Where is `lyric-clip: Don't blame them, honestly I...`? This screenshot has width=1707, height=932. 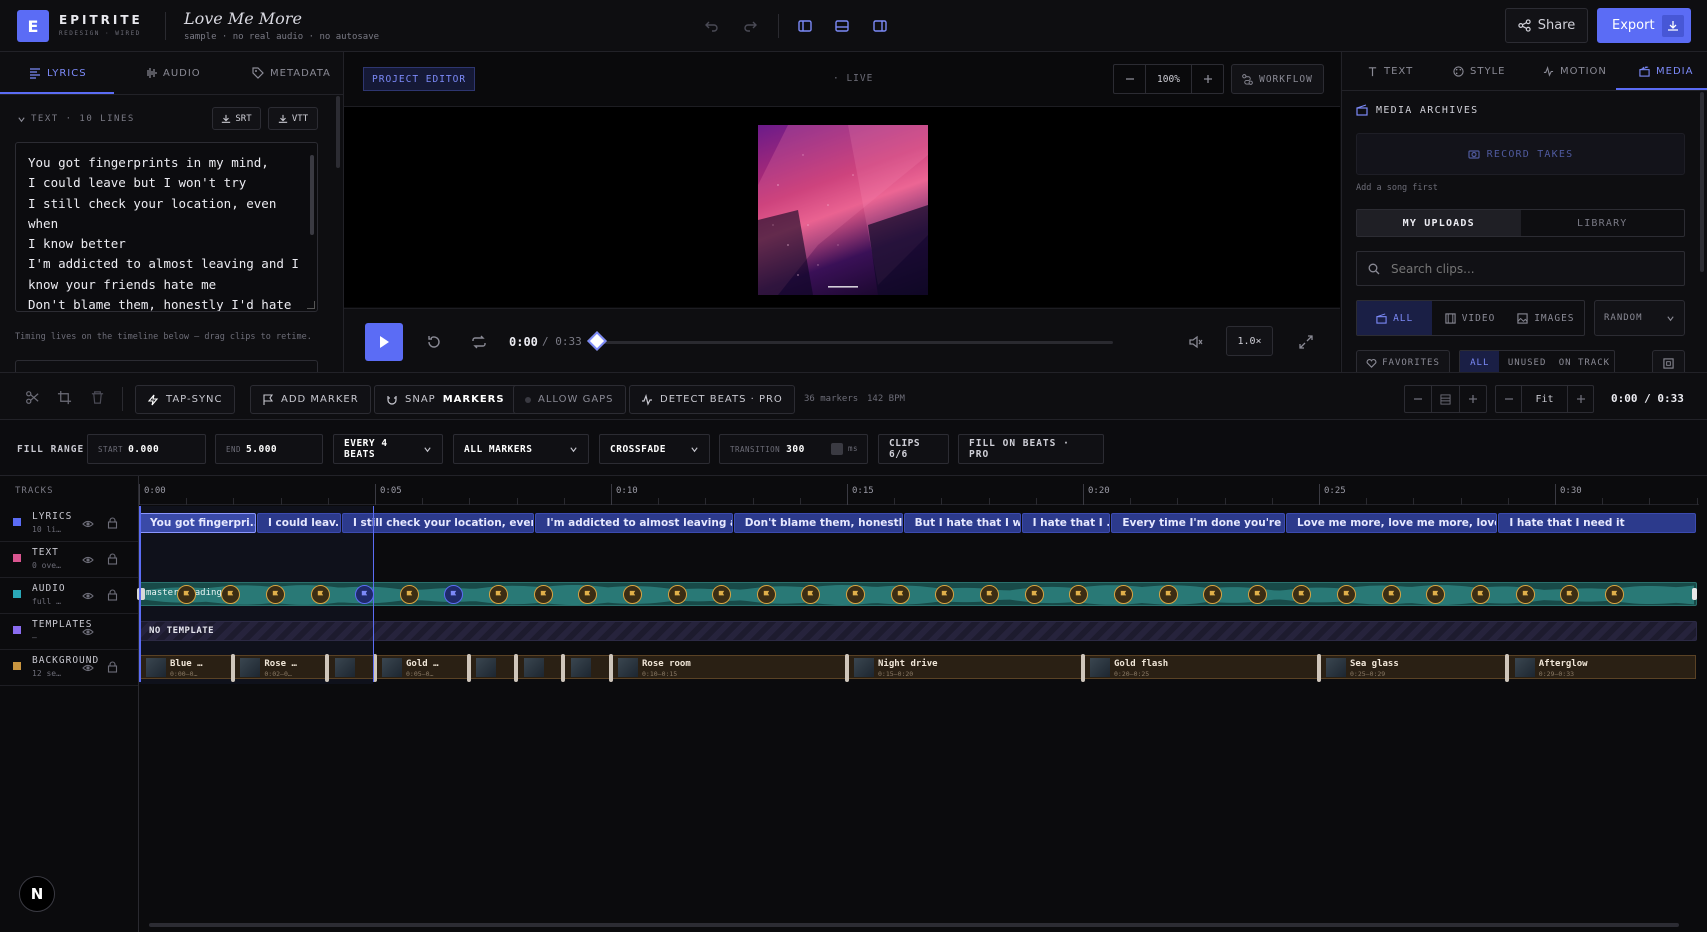
lyric-clip: Don't blame them, honestly I... is located at coordinates (818, 523).